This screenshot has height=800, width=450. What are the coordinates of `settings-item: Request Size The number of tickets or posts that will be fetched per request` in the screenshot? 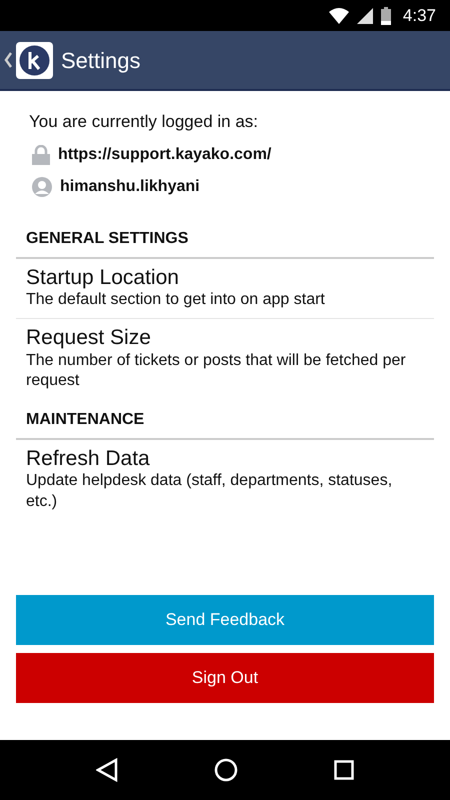 It's located at (225, 359).